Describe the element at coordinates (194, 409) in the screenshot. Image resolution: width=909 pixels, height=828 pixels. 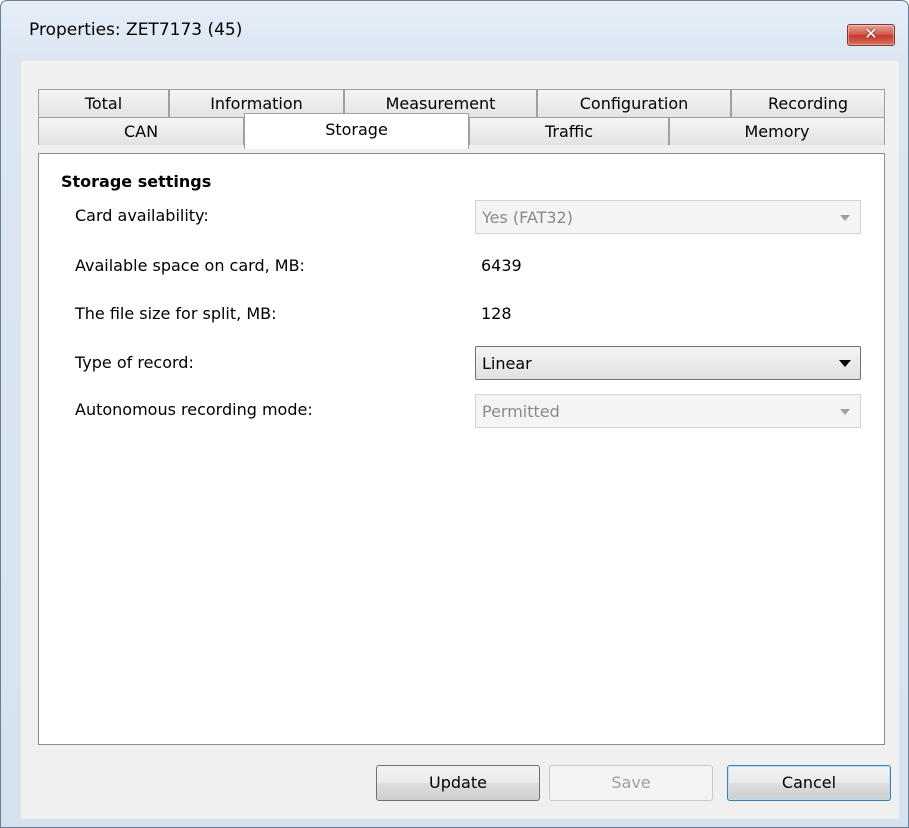
I see `autonomous-mode-label: Autonomous recording mode:` at that location.